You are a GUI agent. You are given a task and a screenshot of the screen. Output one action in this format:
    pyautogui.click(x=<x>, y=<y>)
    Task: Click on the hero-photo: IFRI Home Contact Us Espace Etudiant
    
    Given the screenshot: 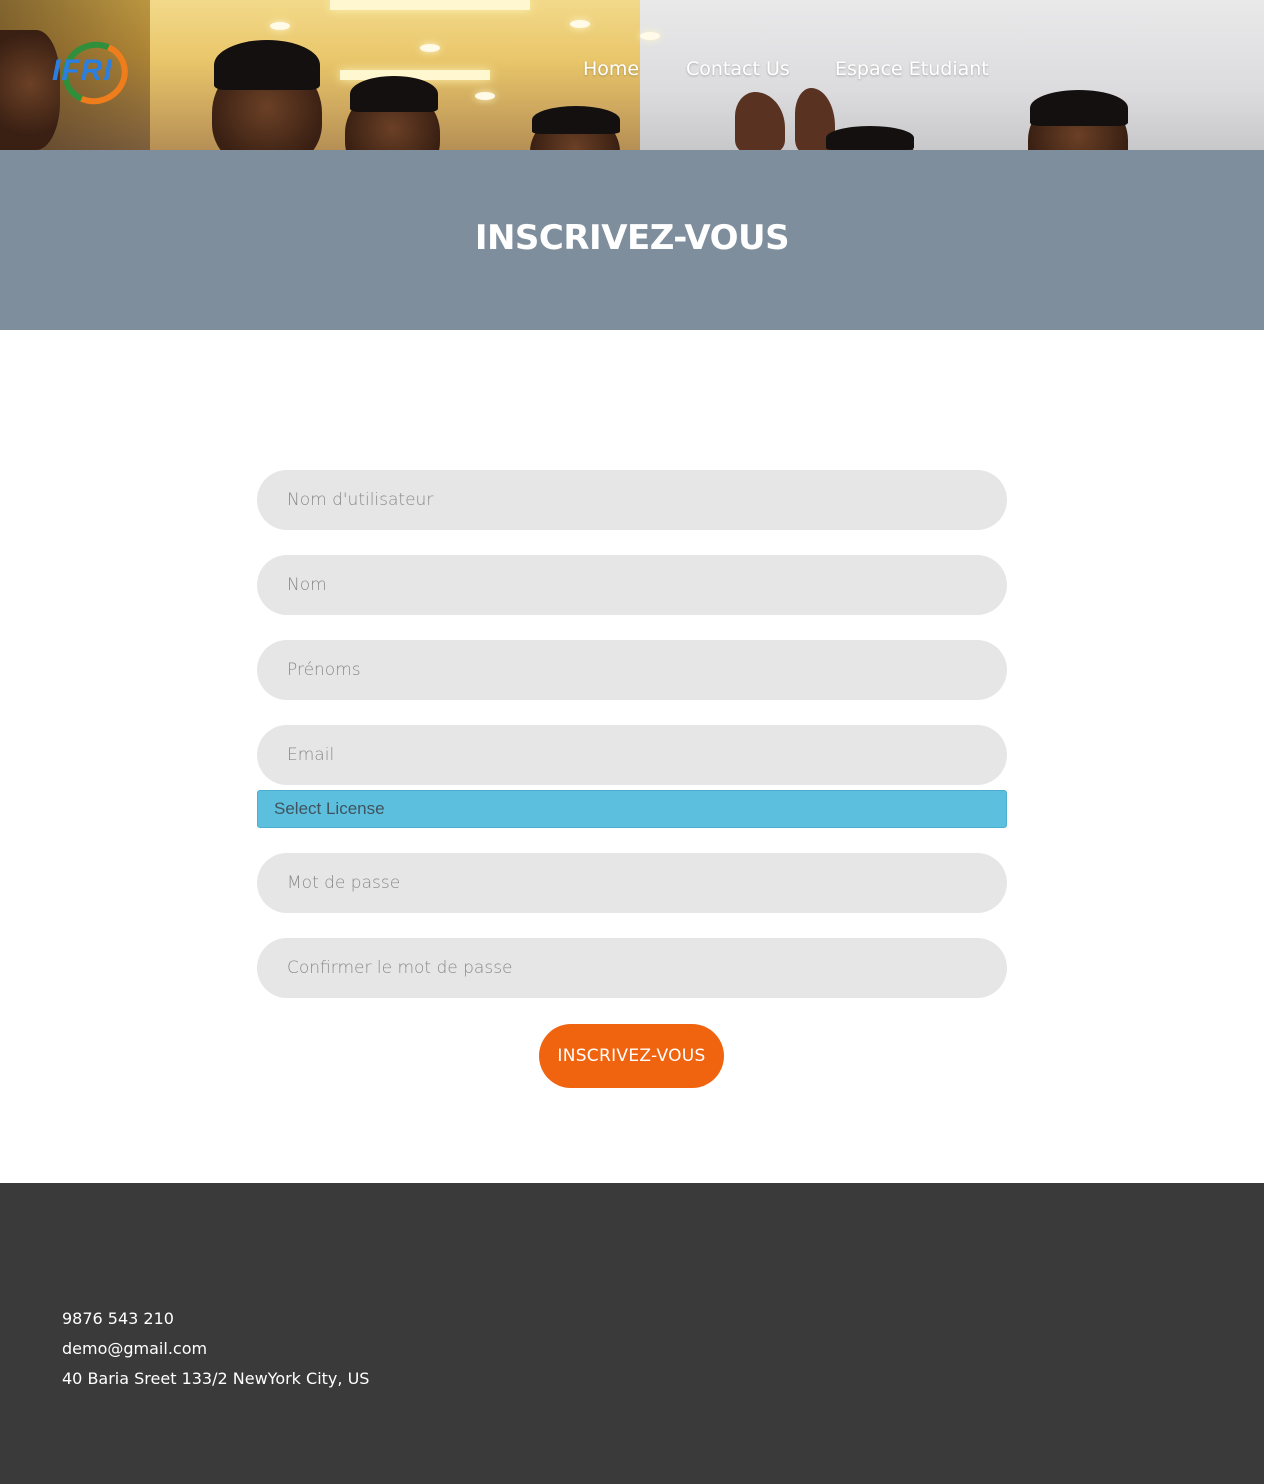 What is the action you would take?
    pyautogui.click(x=632, y=75)
    